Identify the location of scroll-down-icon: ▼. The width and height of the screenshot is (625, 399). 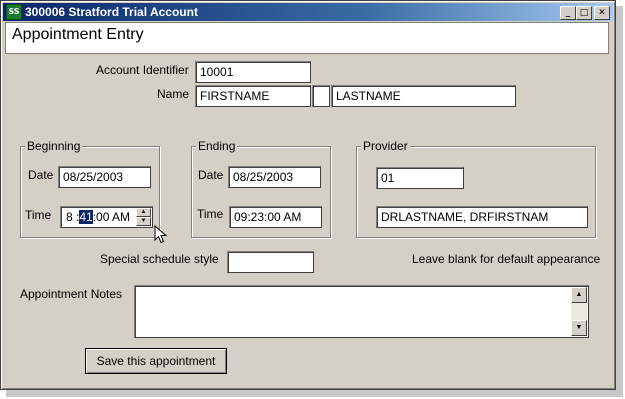
(579, 328).